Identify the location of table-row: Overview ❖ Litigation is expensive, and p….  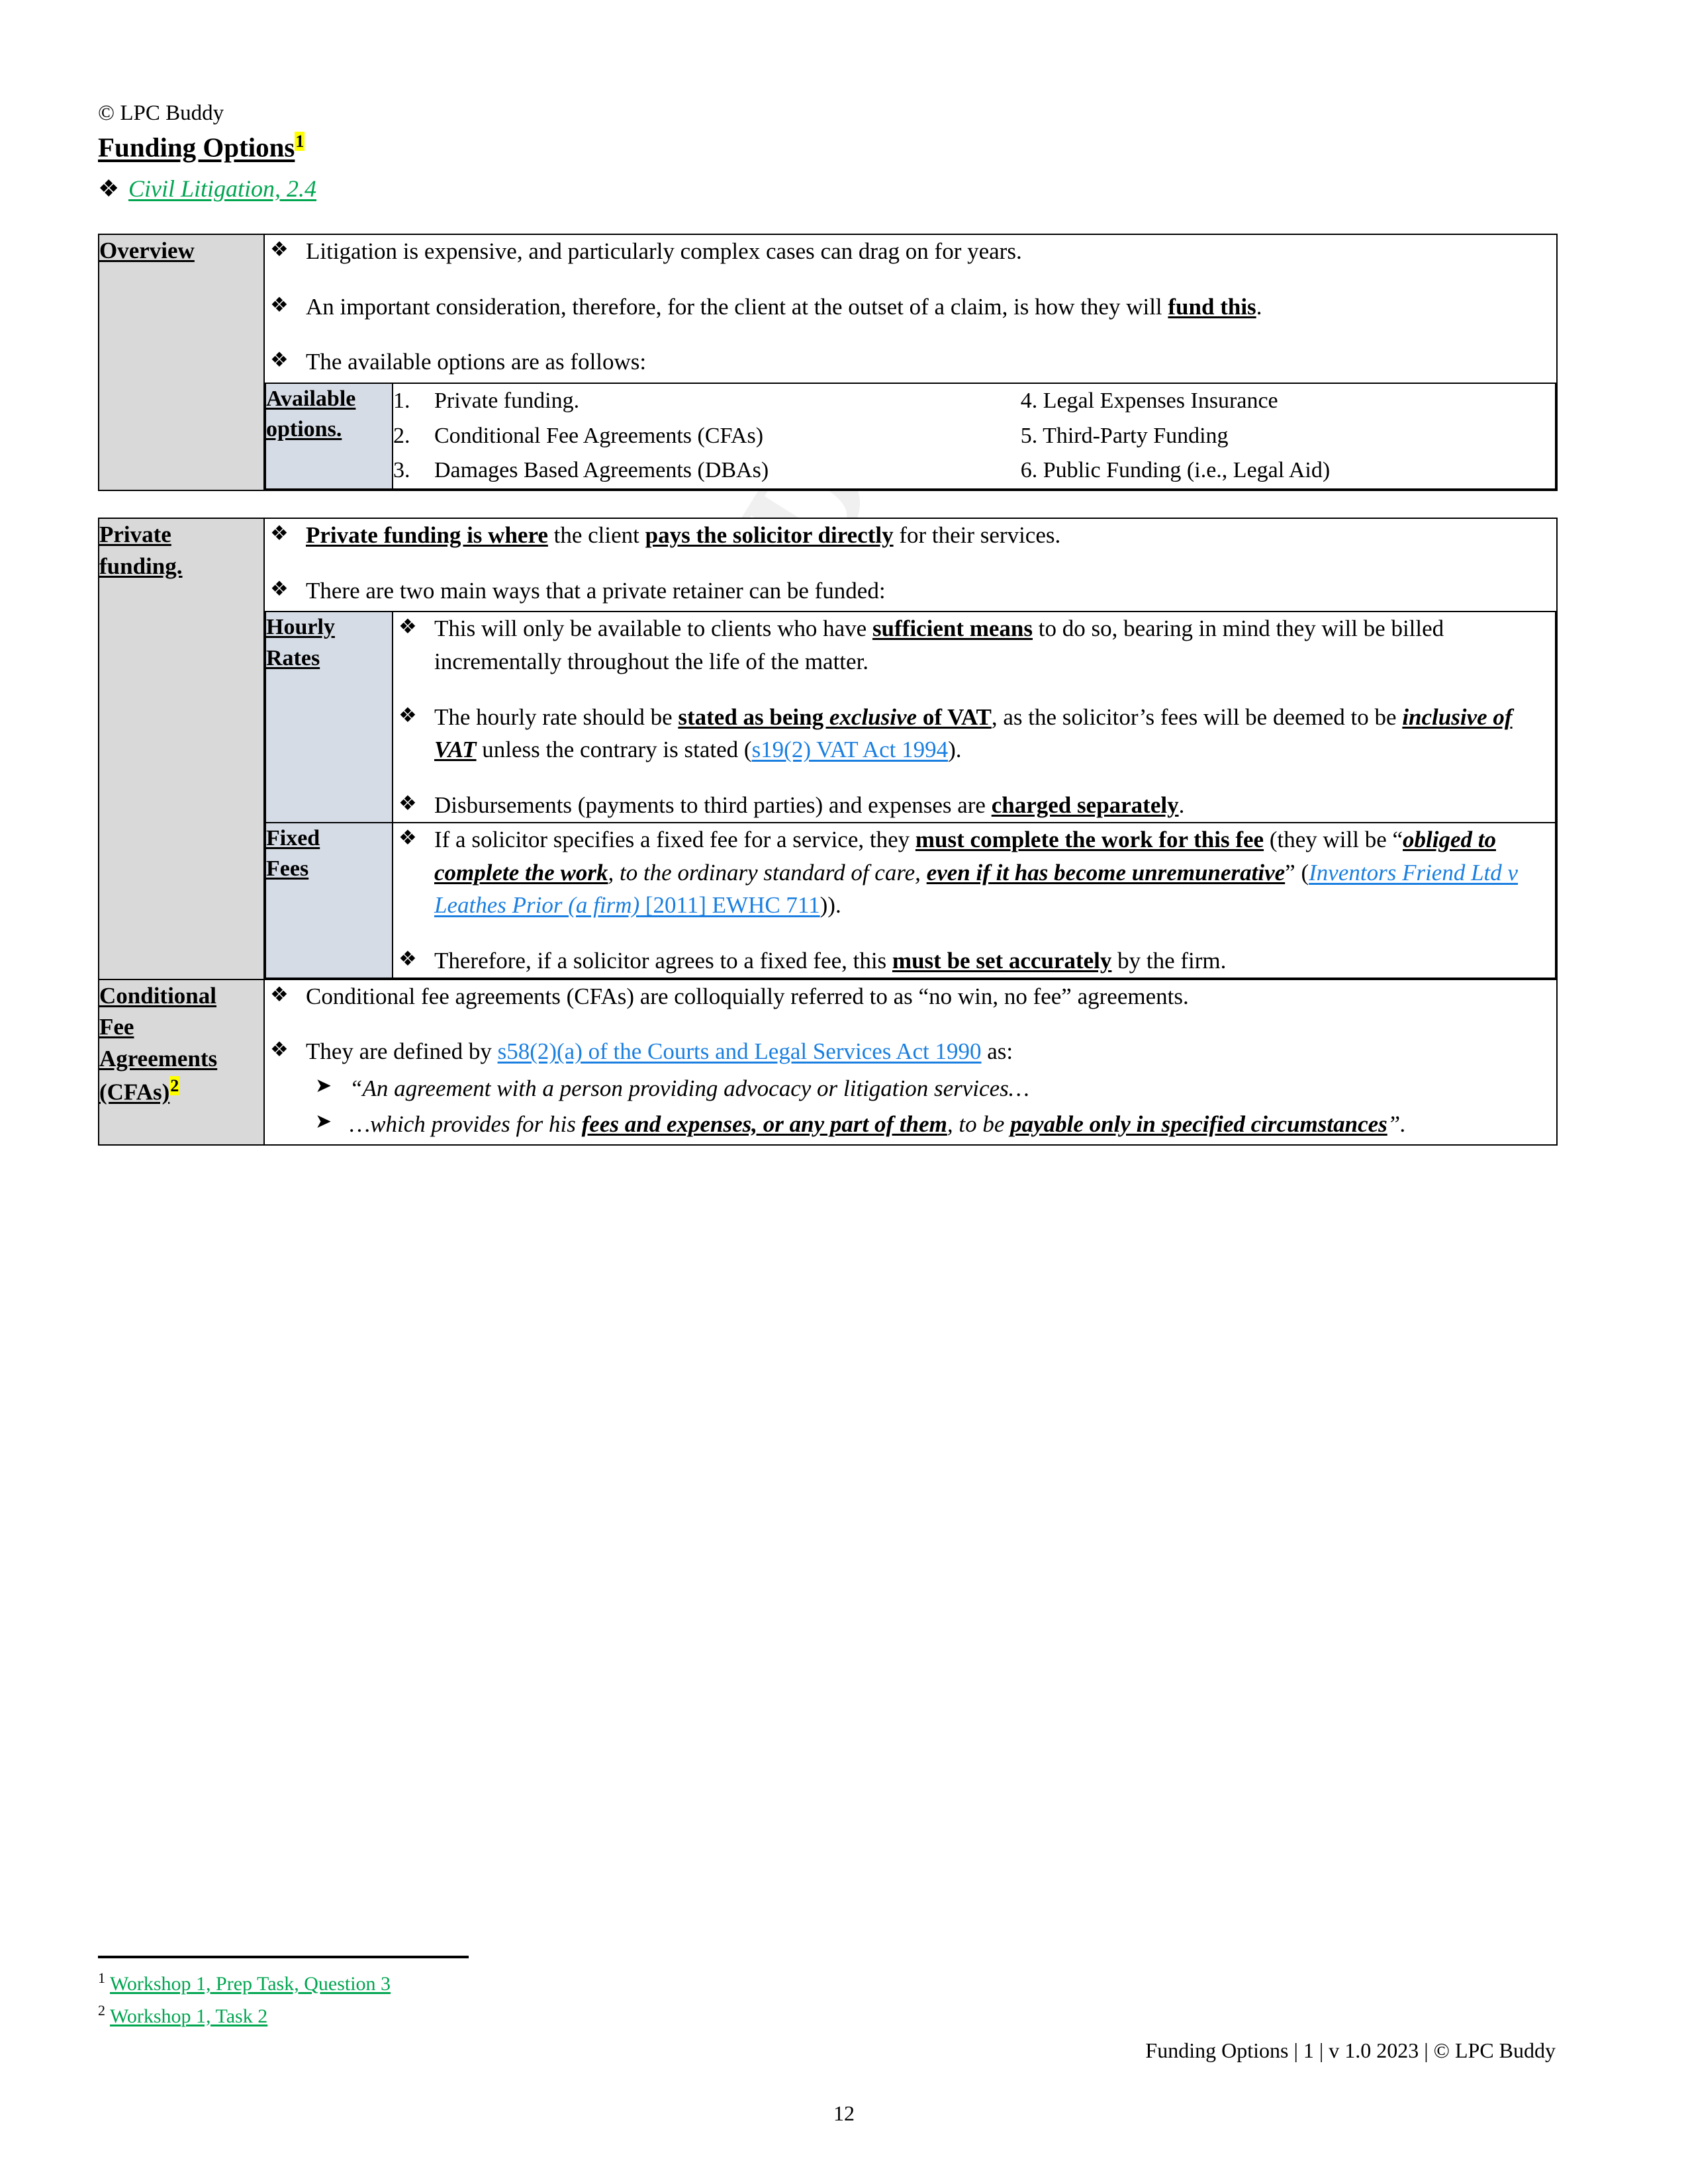
(828, 363).